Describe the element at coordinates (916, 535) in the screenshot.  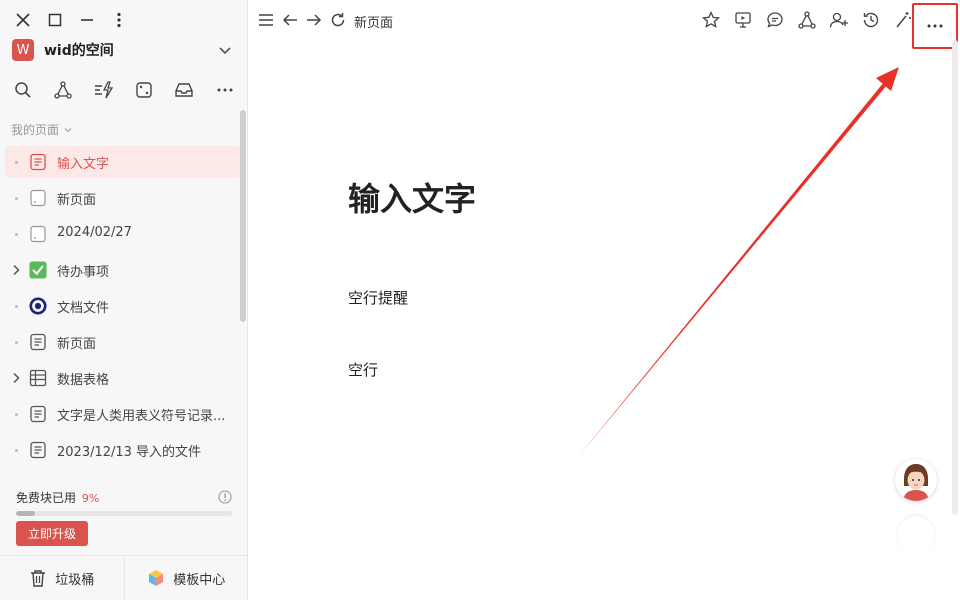
I see `secondary-floating-button` at that location.